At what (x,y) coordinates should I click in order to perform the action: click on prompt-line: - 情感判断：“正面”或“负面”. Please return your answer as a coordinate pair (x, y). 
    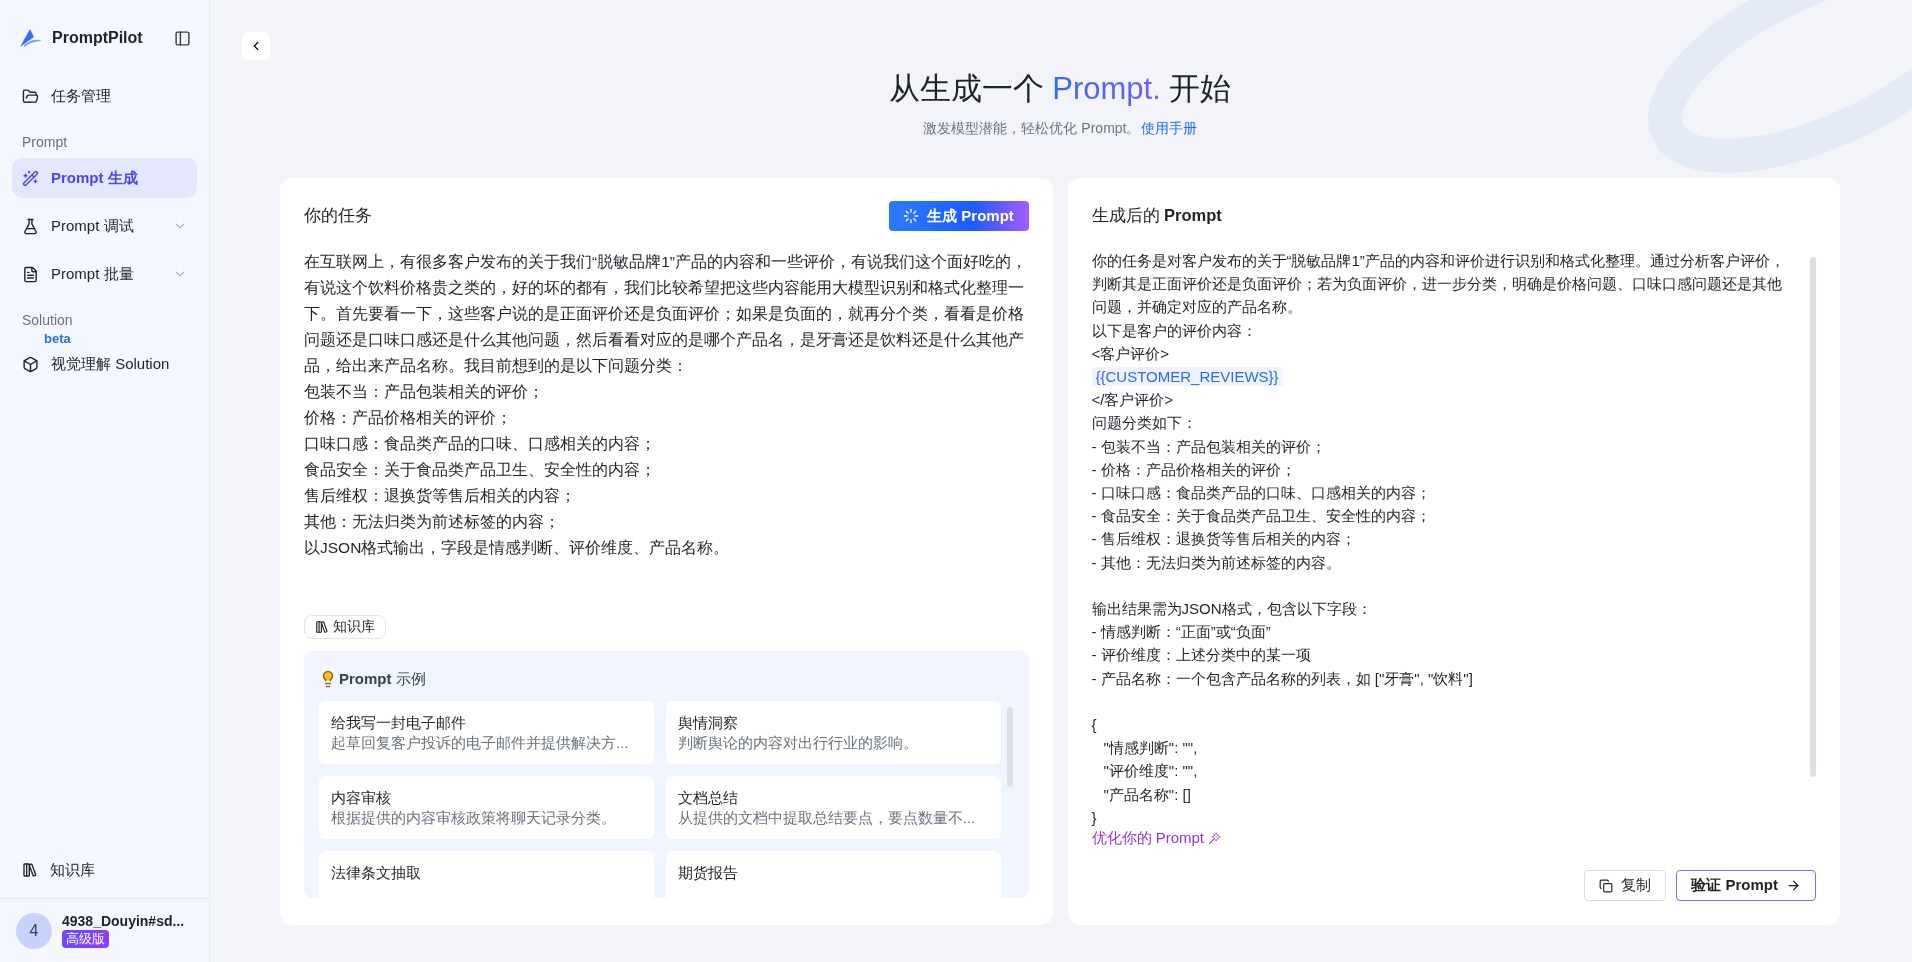
    Looking at the image, I should click on (1181, 632).